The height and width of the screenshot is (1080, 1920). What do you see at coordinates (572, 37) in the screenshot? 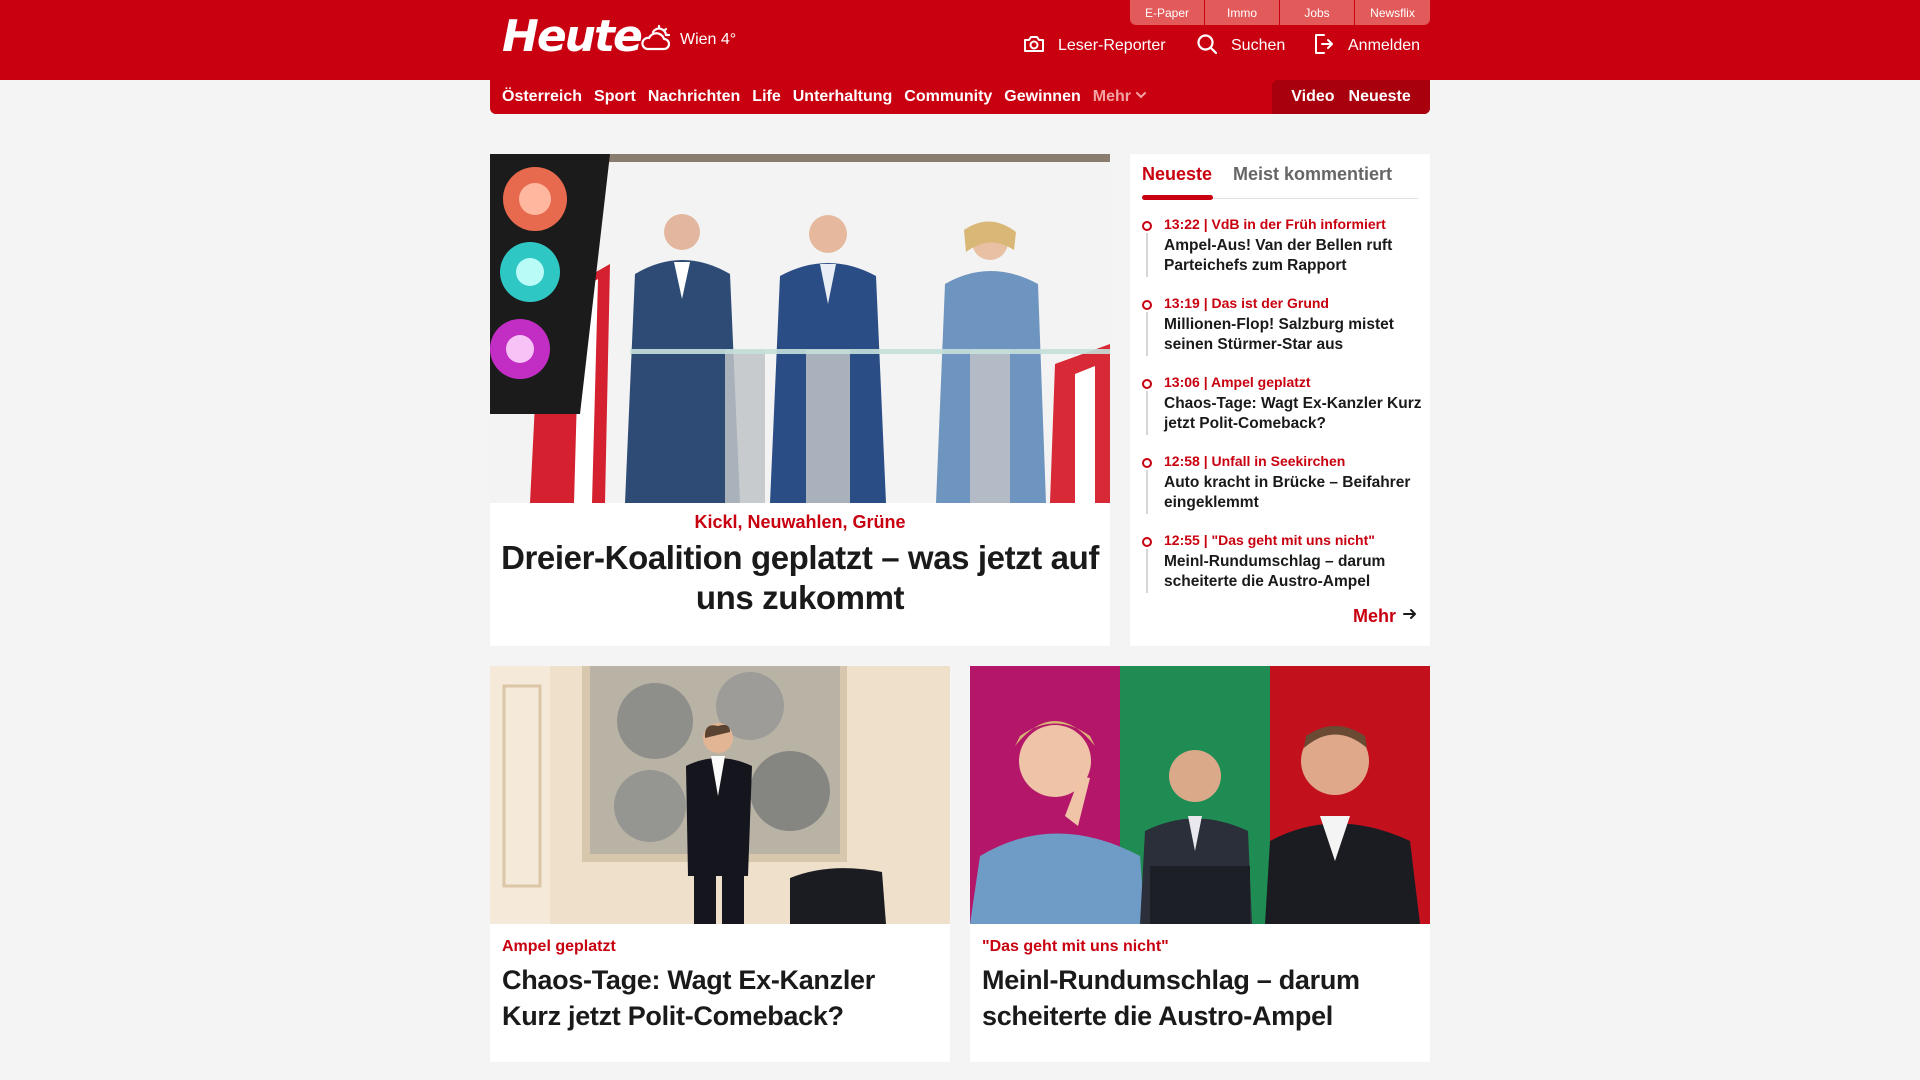
I see `heute-logo: Heute` at bounding box center [572, 37].